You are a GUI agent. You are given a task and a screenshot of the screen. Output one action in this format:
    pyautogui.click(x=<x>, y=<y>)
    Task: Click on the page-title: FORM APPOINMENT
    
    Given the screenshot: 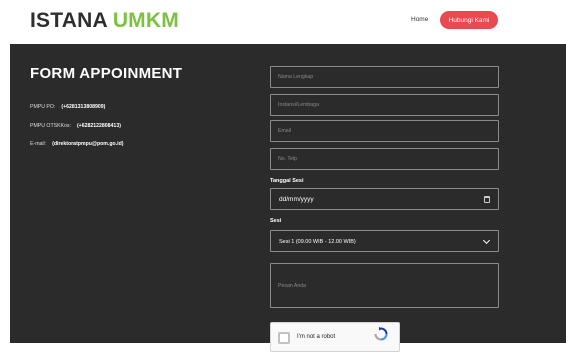 What is the action you would take?
    pyautogui.click(x=106, y=73)
    